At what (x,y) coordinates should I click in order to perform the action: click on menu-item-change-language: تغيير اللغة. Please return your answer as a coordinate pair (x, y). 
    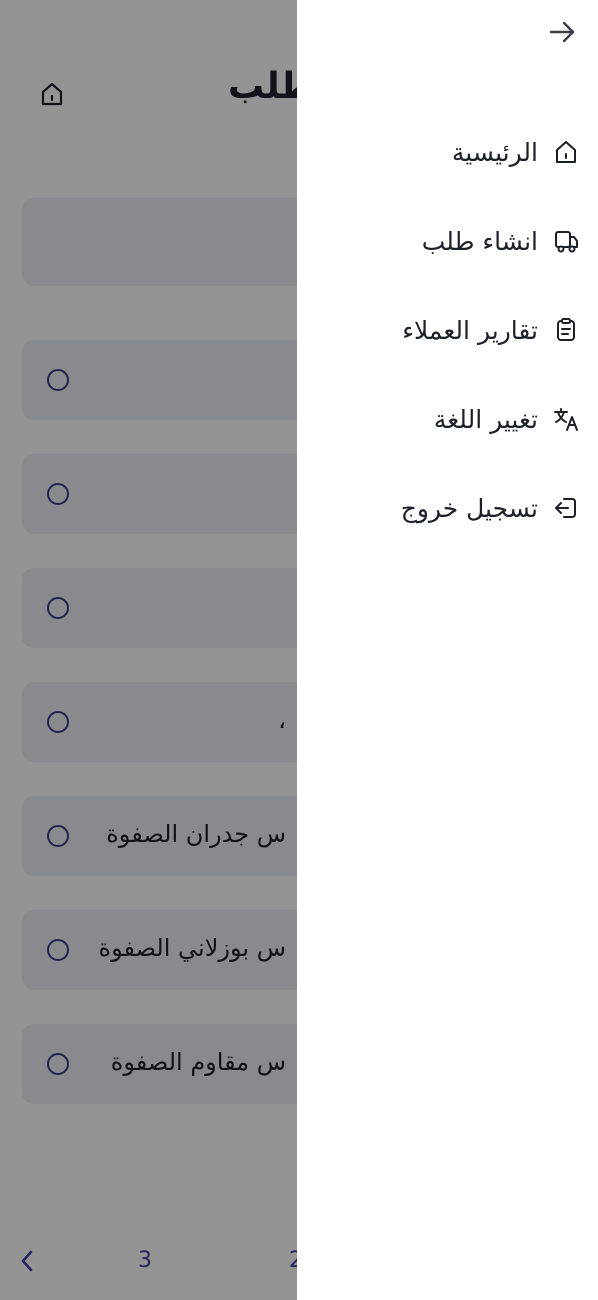
    Looking at the image, I should click on (507, 419).